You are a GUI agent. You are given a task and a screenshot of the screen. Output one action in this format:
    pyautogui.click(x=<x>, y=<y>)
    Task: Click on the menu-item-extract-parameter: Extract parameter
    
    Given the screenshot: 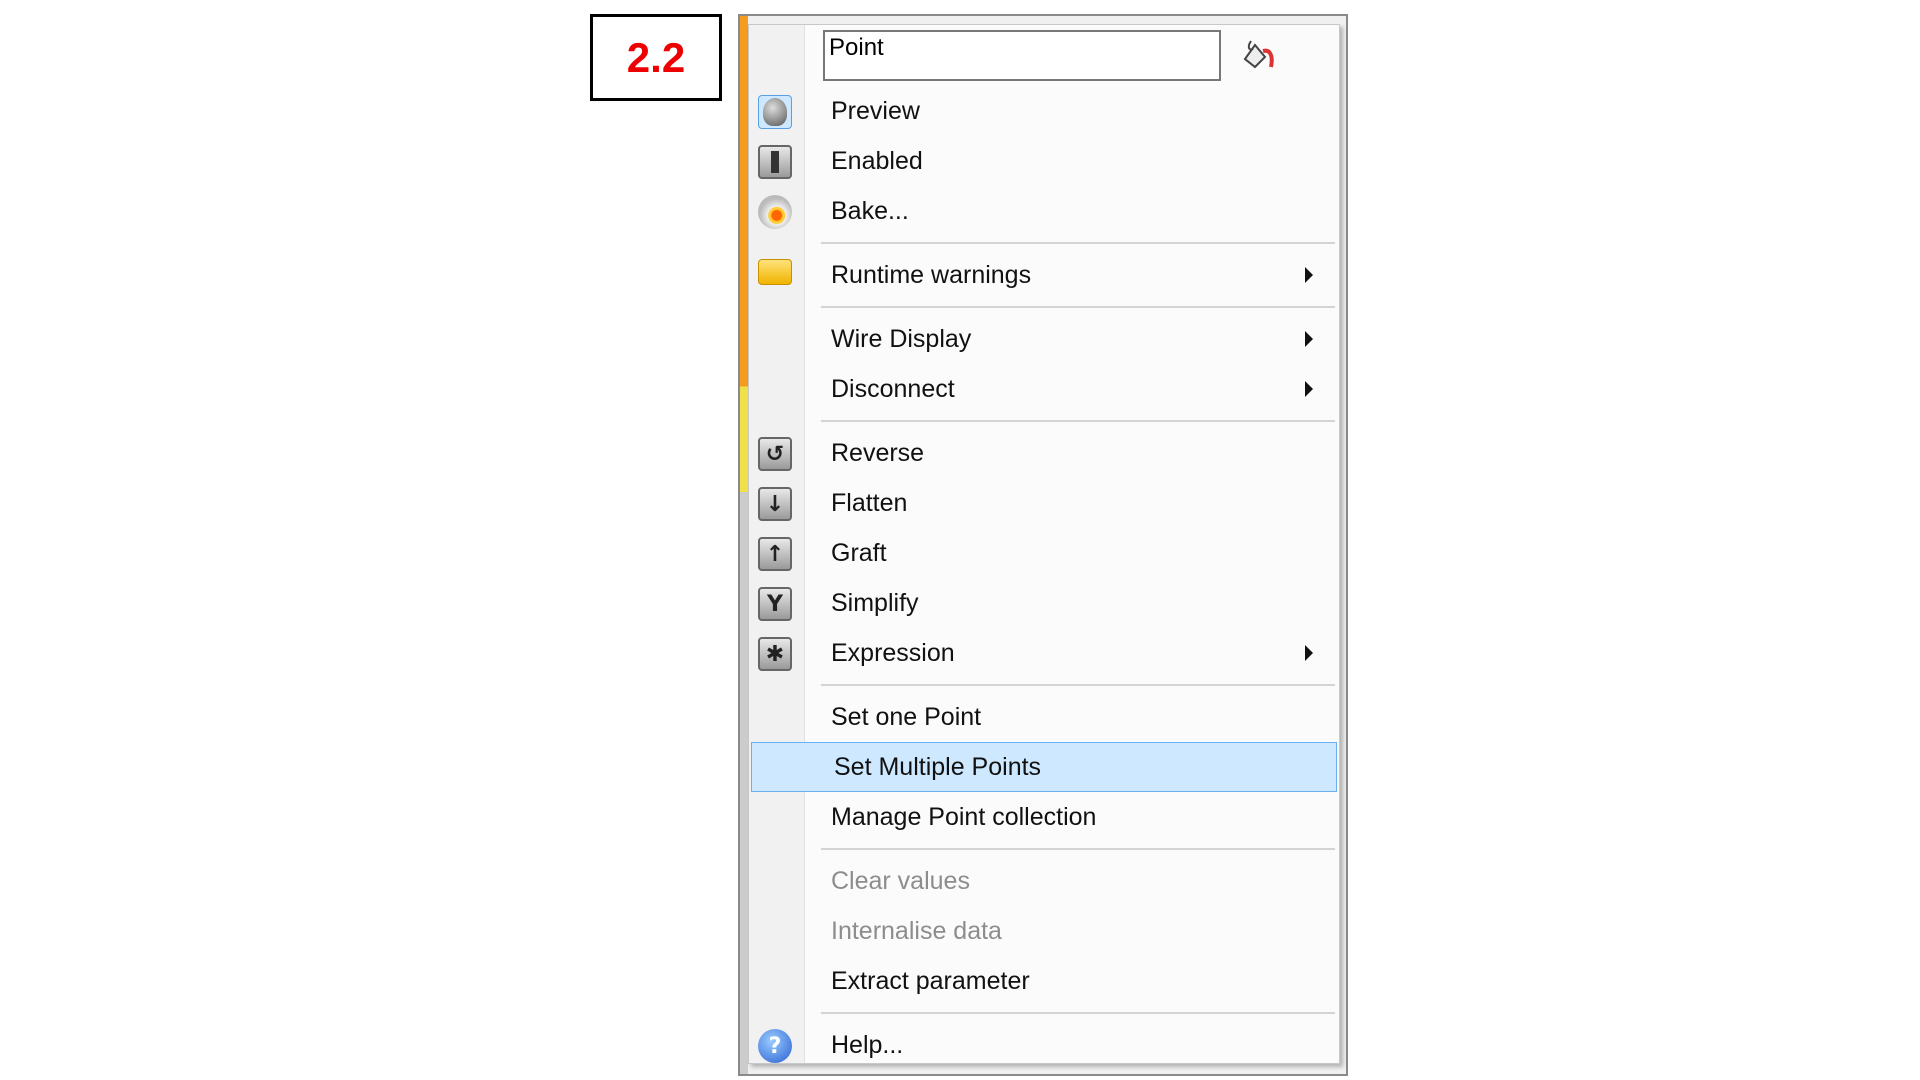 What is the action you would take?
    pyautogui.click(x=1044, y=981)
    